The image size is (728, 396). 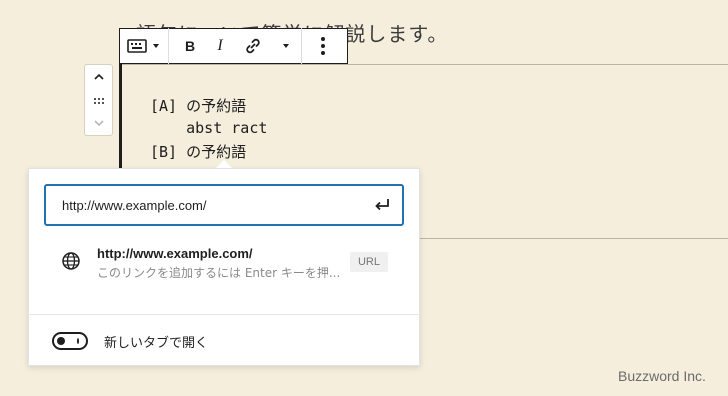 I want to click on watermark: Buzzword Inc., so click(x=662, y=376).